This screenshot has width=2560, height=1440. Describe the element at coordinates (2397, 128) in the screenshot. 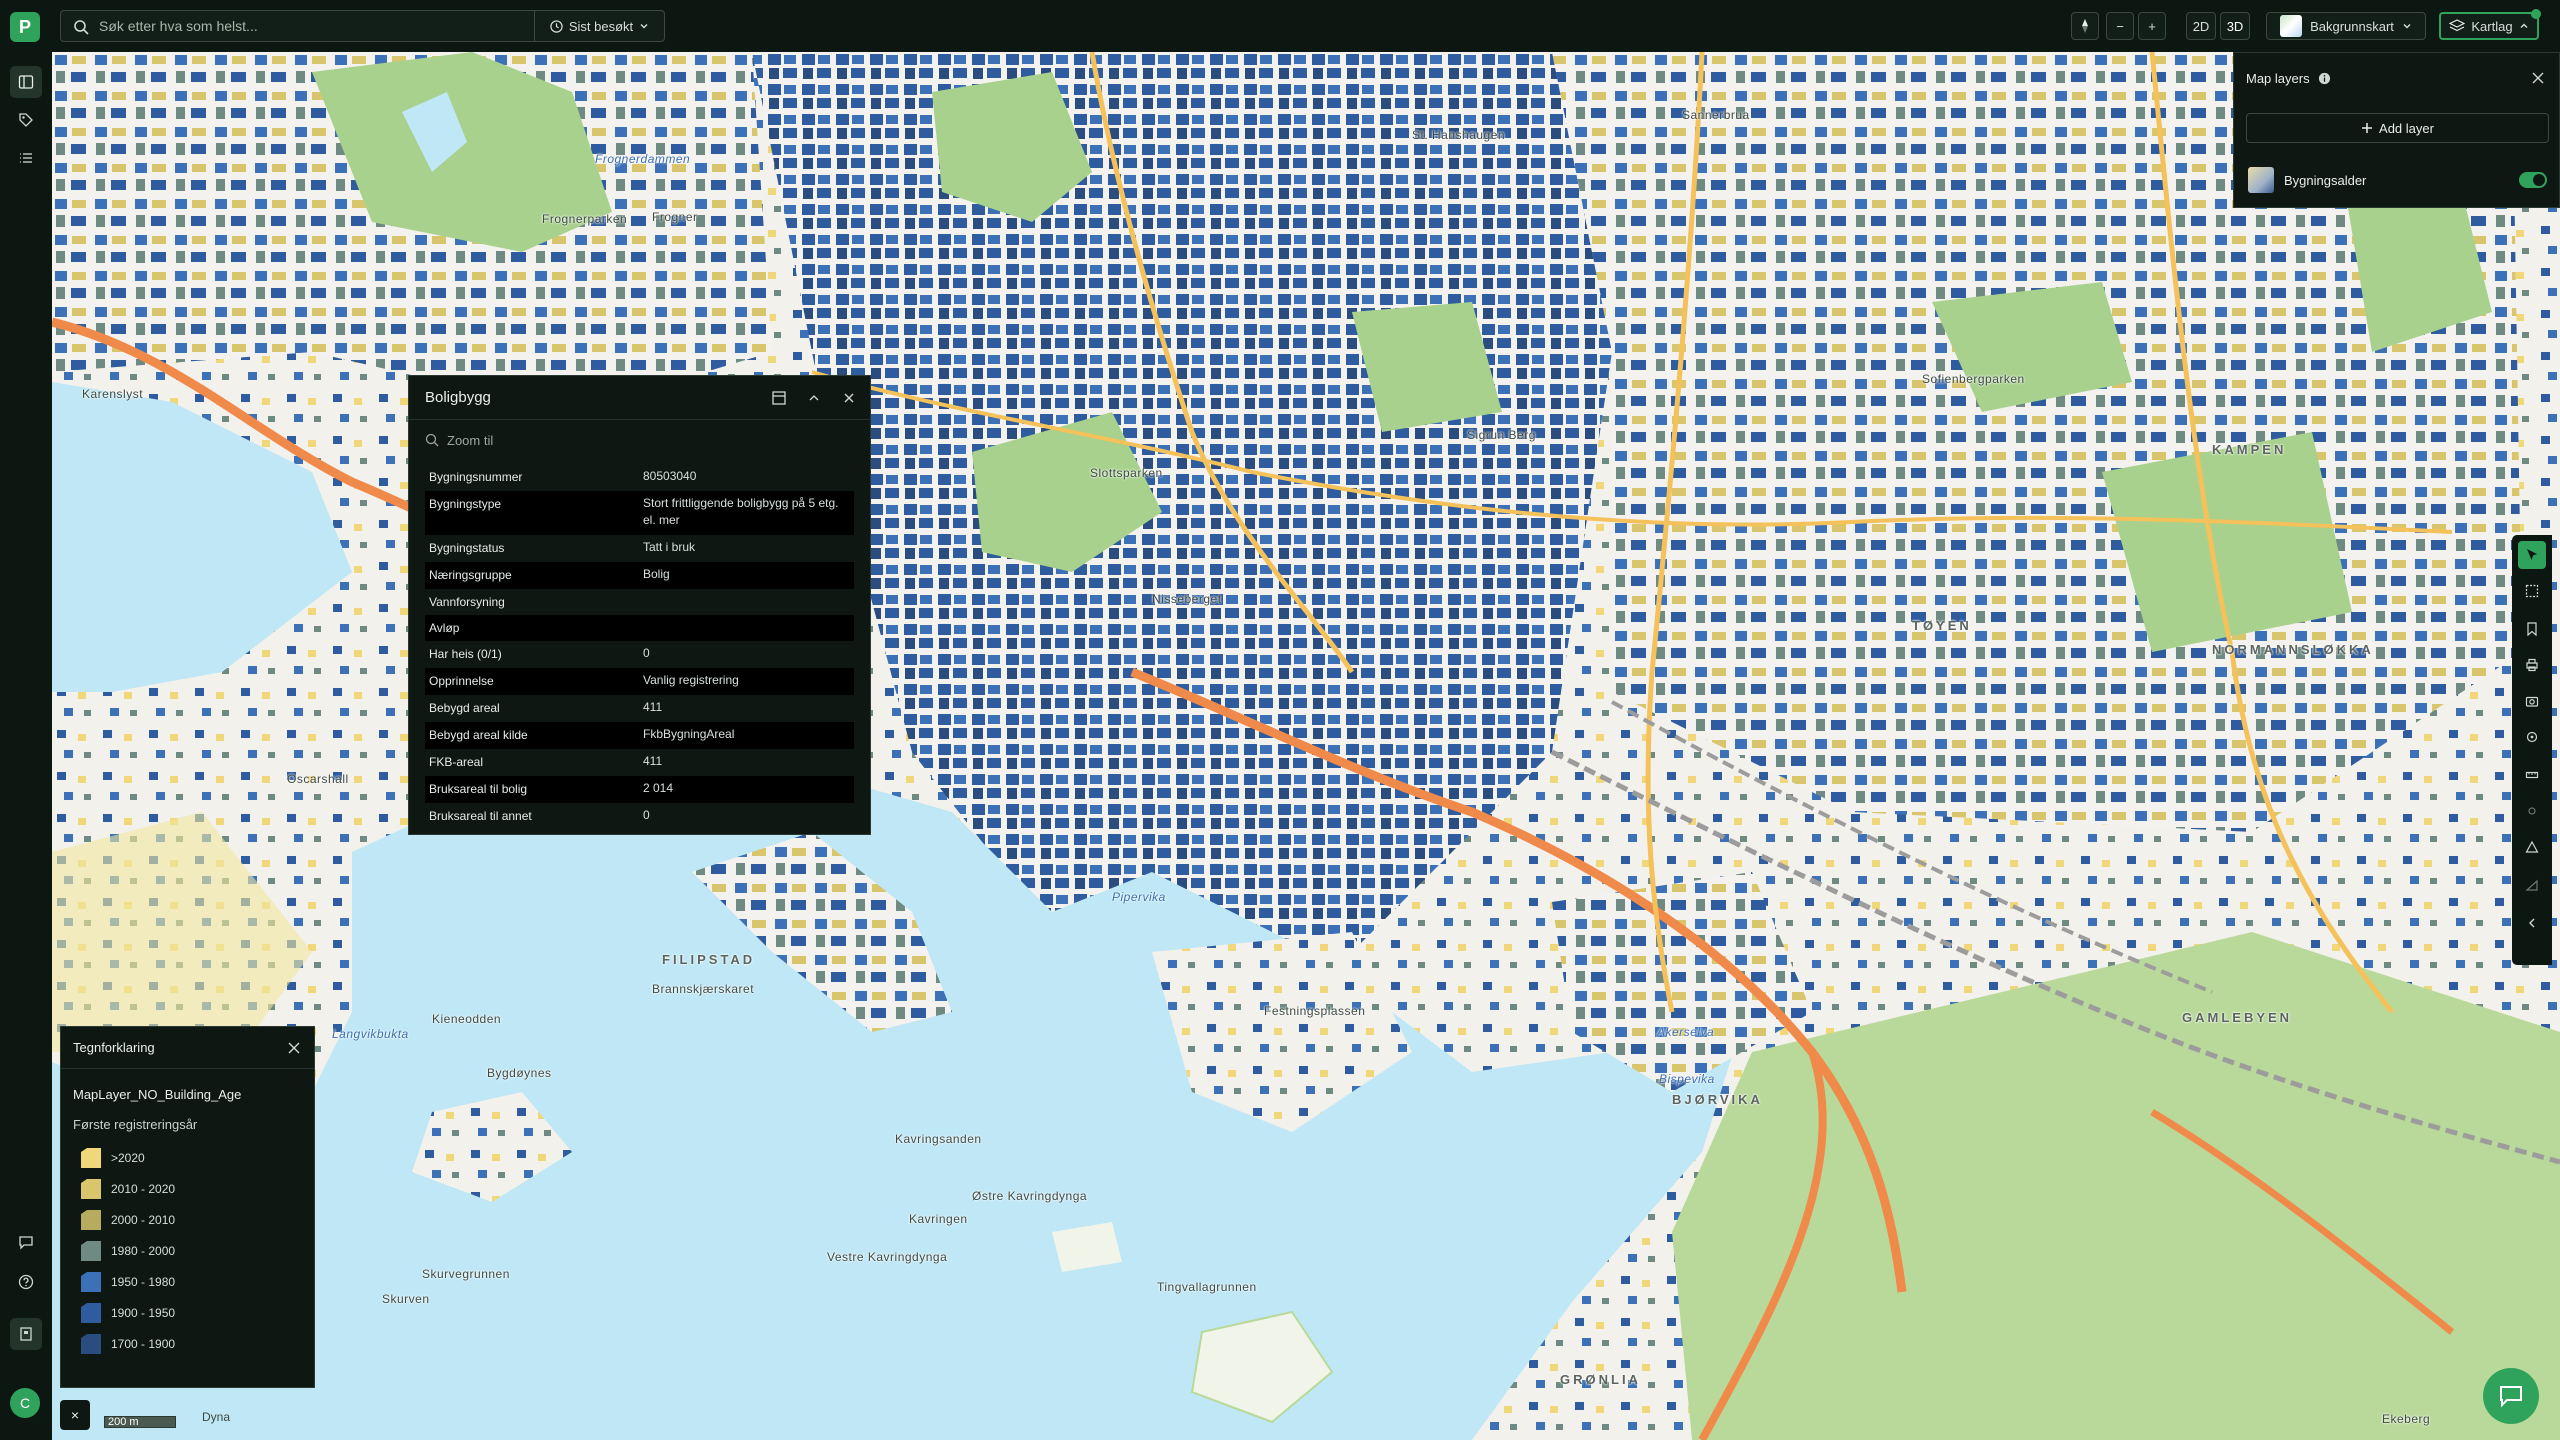

I see `add-layer-button: Add layer` at that location.